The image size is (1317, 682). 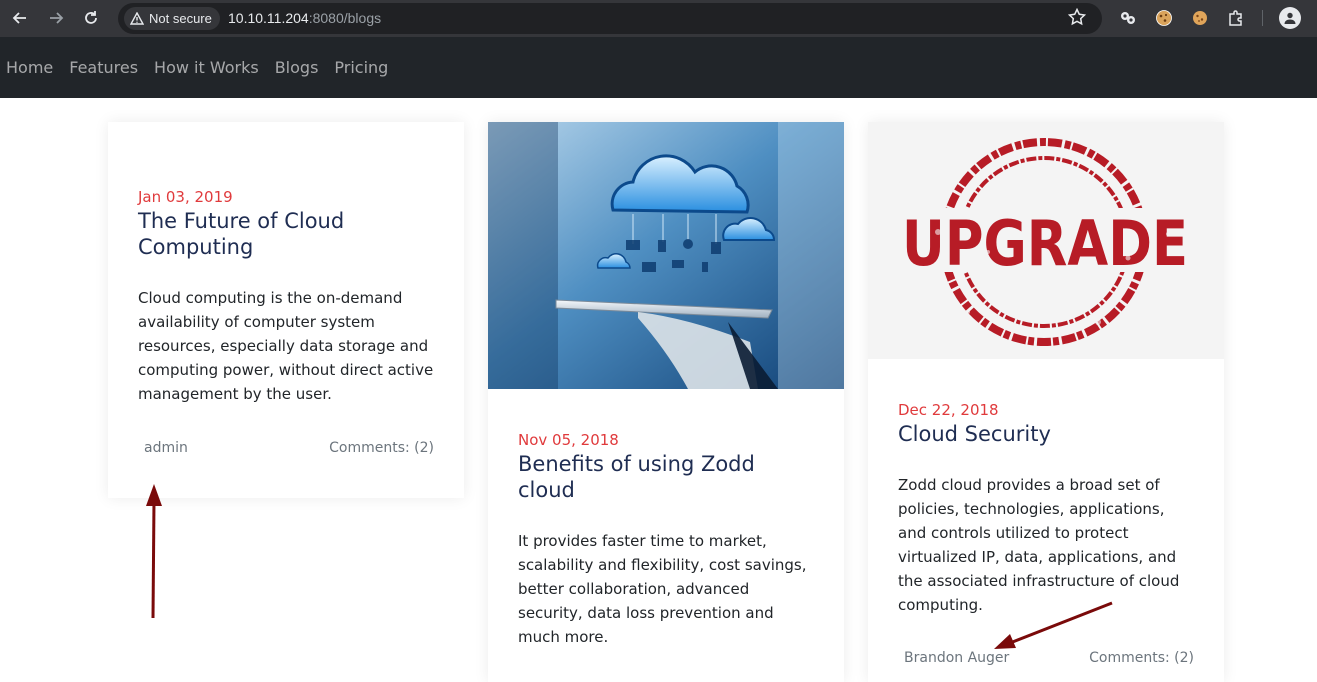 What do you see at coordinates (103, 67) in the screenshot?
I see `nav-features: Features` at bounding box center [103, 67].